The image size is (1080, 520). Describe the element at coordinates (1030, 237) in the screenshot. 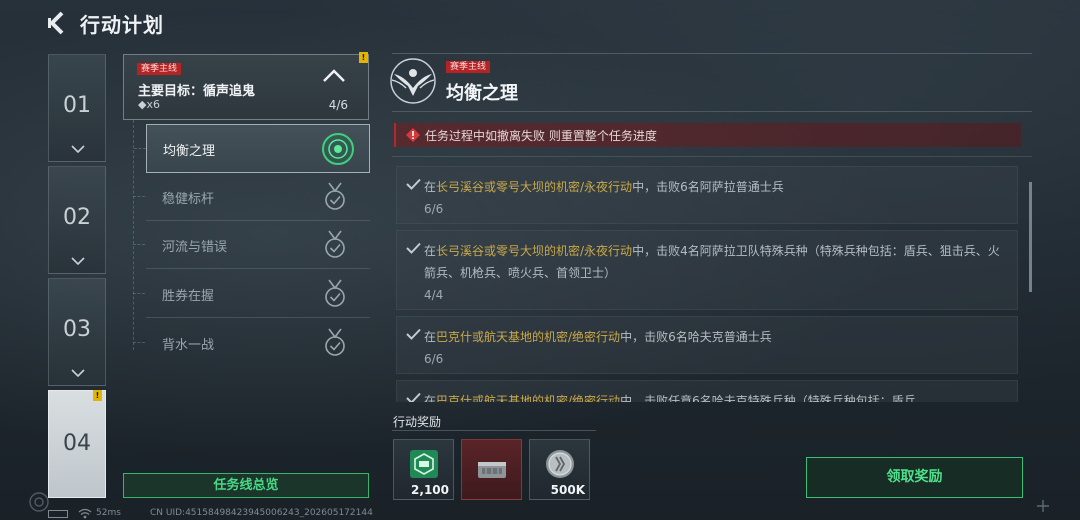

I see `objective-scrollbar` at that location.